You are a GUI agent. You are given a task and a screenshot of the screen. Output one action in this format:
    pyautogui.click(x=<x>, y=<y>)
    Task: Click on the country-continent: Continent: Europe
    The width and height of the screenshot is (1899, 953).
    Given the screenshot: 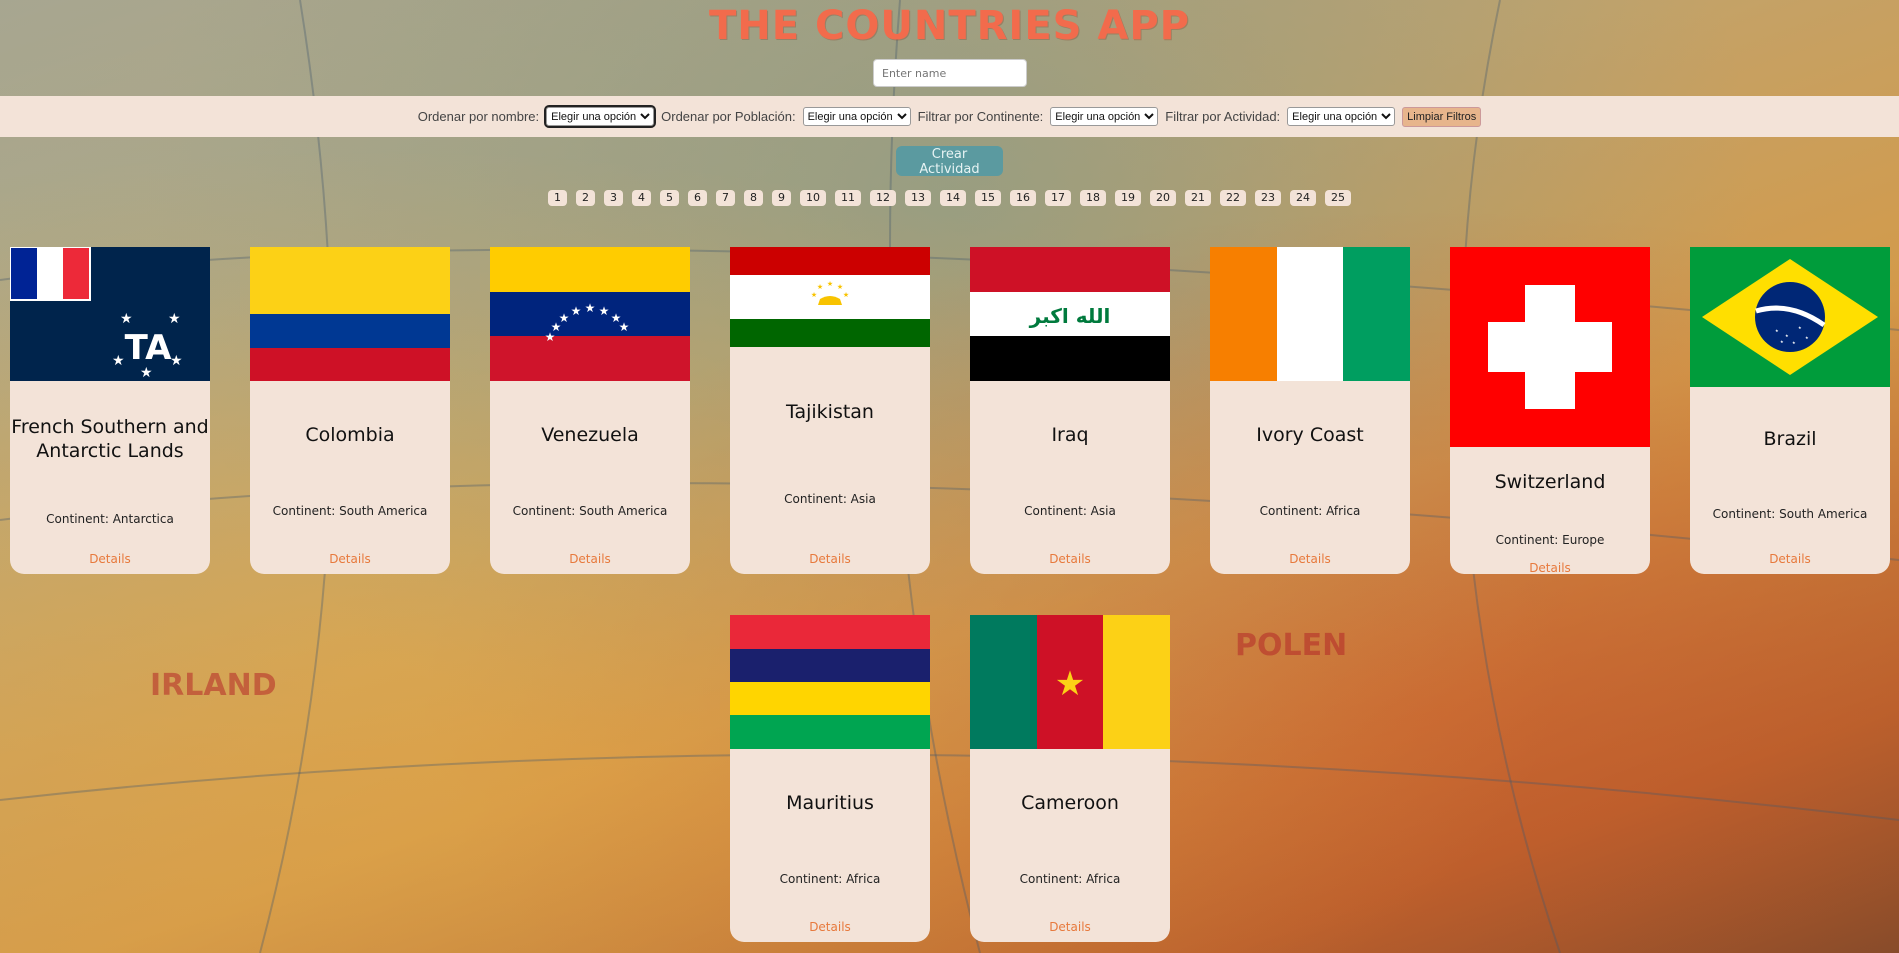 What is the action you would take?
    pyautogui.click(x=1550, y=540)
    